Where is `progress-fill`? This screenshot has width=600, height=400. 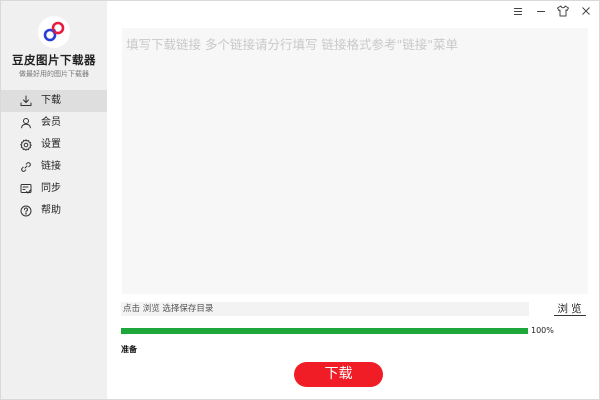 progress-fill is located at coordinates (324, 331).